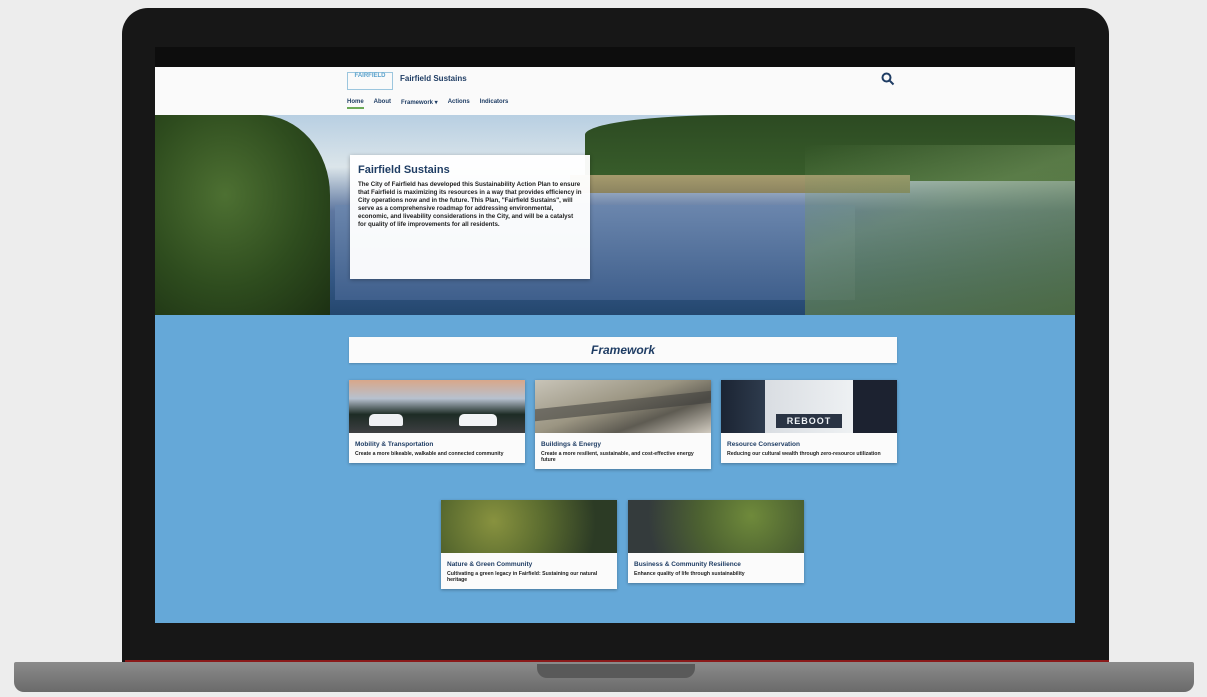 This screenshot has width=1207, height=697. What do you see at coordinates (370, 81) in the screenshot?
I see `site-logo: FAIRFIELD` at bounding box center [370, 81].